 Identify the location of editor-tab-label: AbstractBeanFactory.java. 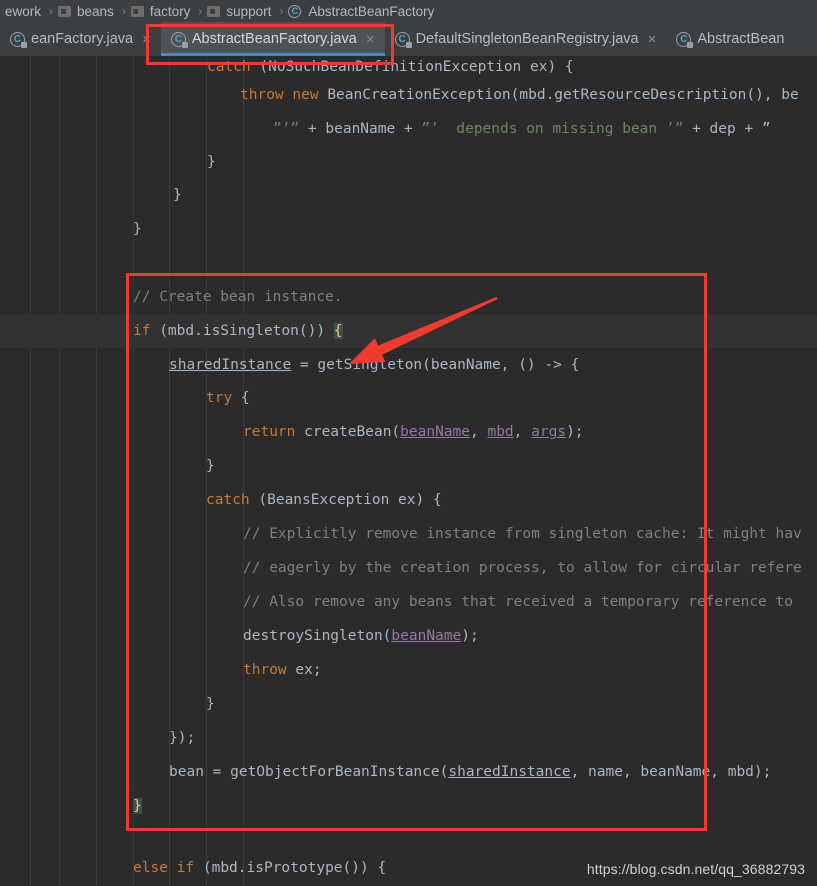
(274, 39).